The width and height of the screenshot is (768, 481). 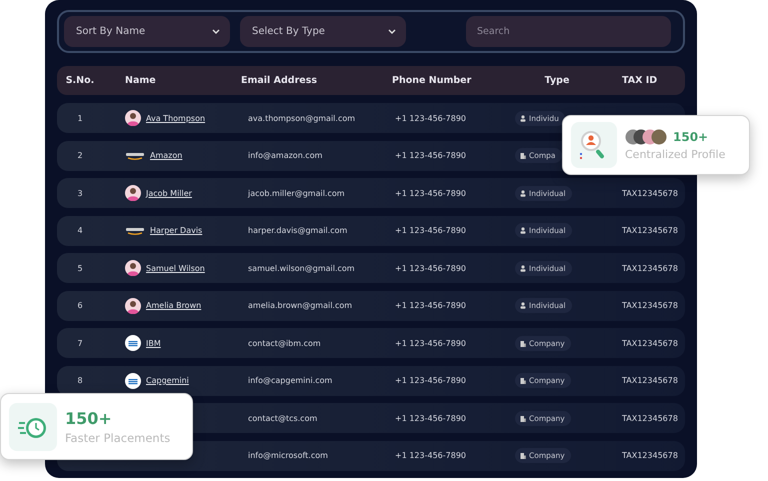 I want to click on email-cell-text: jacob.miller@gmail.com, so click(x=296, y=193).